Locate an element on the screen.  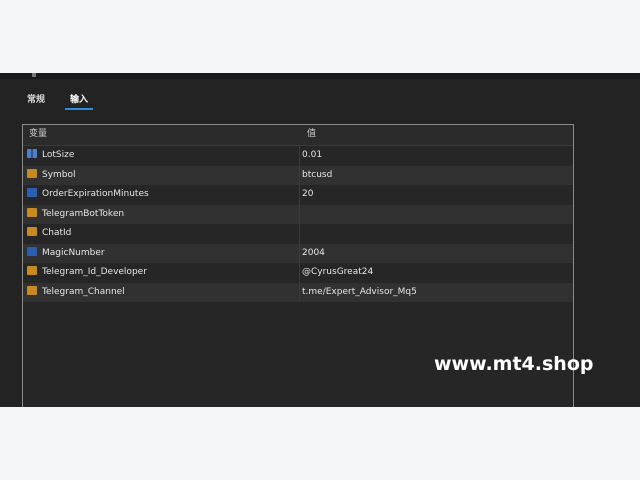
table-row: TelegramBotToken is located at coordinates (298, 214).